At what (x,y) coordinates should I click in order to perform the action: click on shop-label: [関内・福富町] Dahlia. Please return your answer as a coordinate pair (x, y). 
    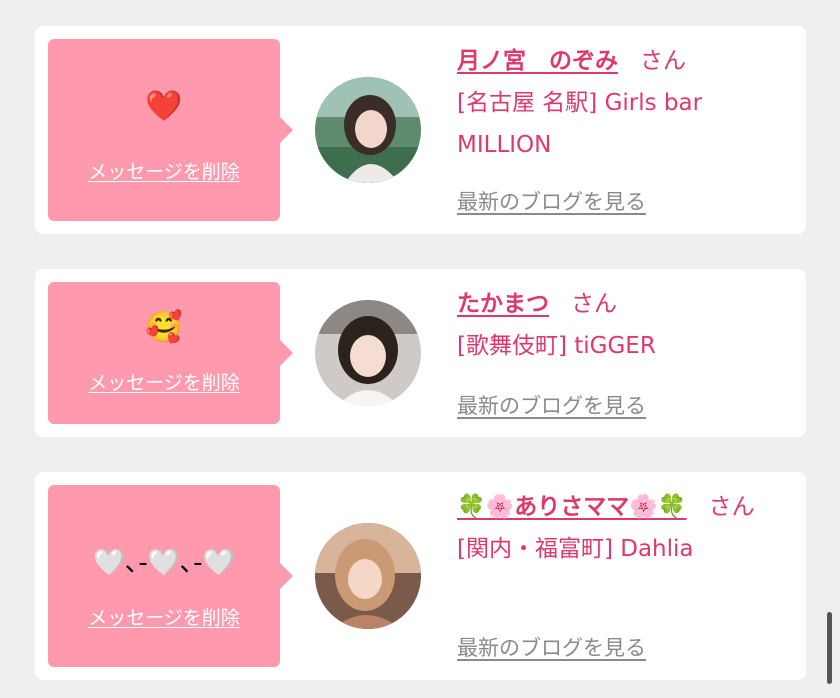
    Looking at the image, I should click on (575, 549).